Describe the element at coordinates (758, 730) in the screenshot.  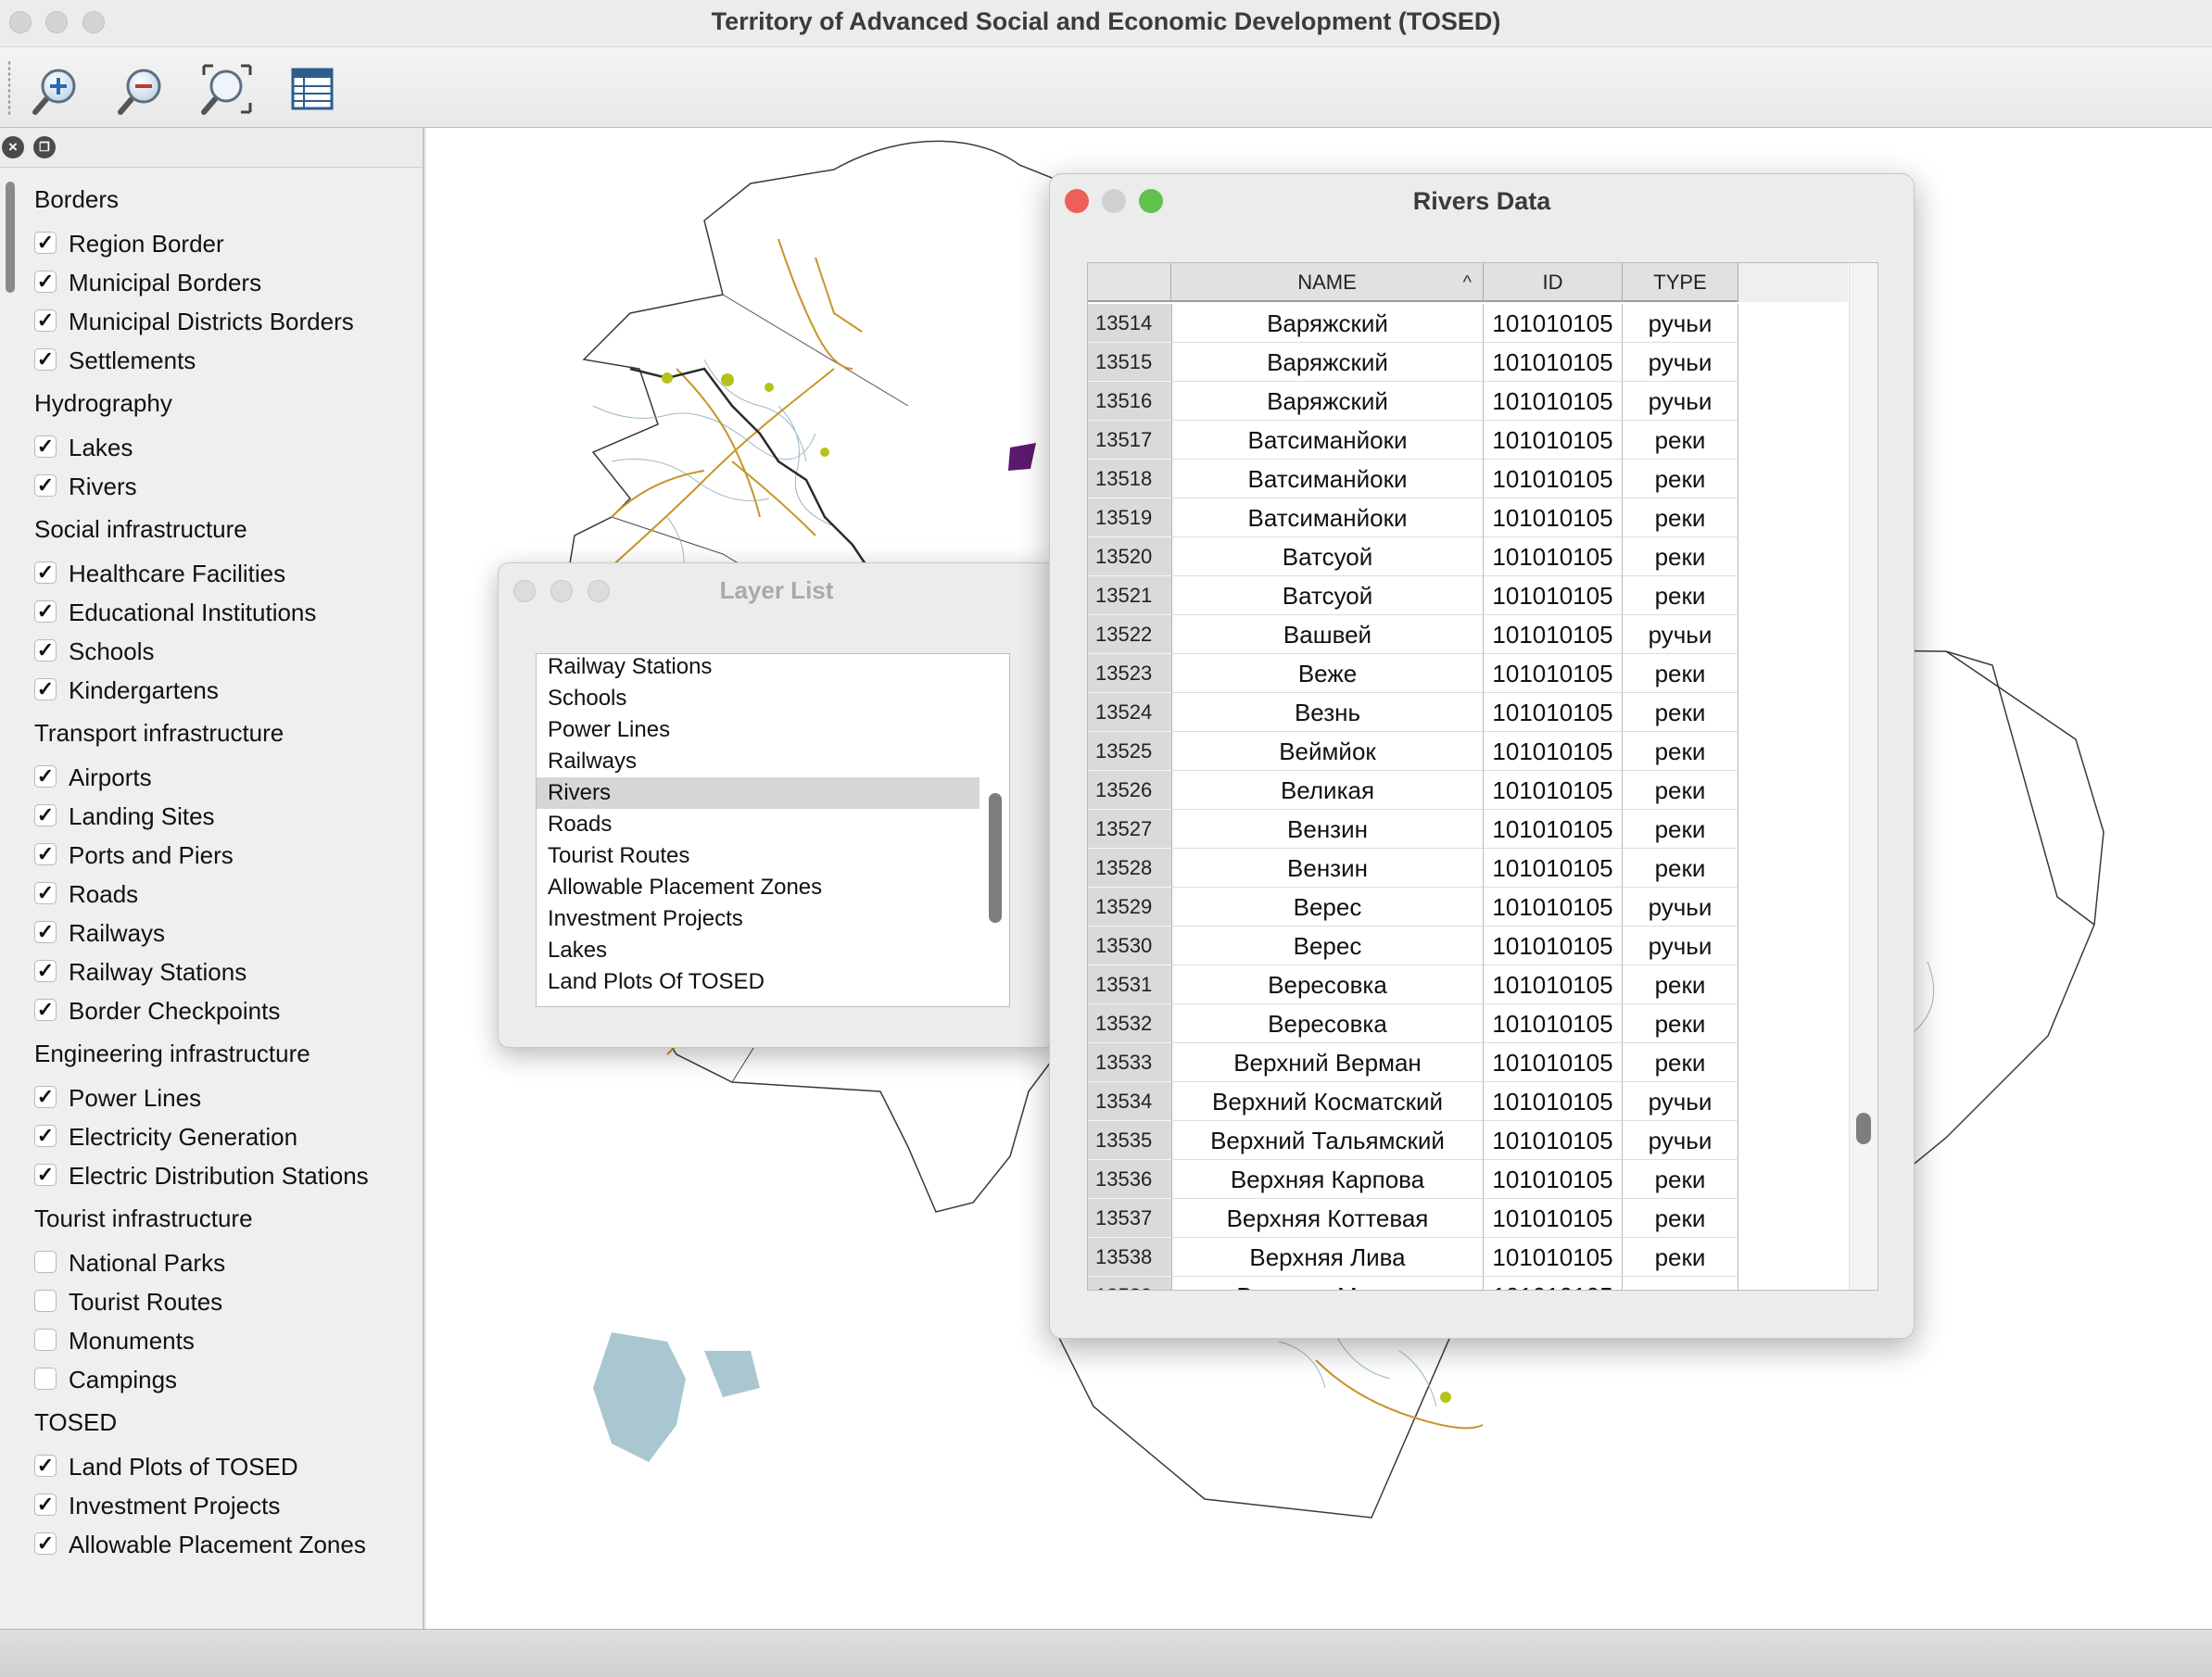
I see `layer-list-item: Power Lines` at that location.